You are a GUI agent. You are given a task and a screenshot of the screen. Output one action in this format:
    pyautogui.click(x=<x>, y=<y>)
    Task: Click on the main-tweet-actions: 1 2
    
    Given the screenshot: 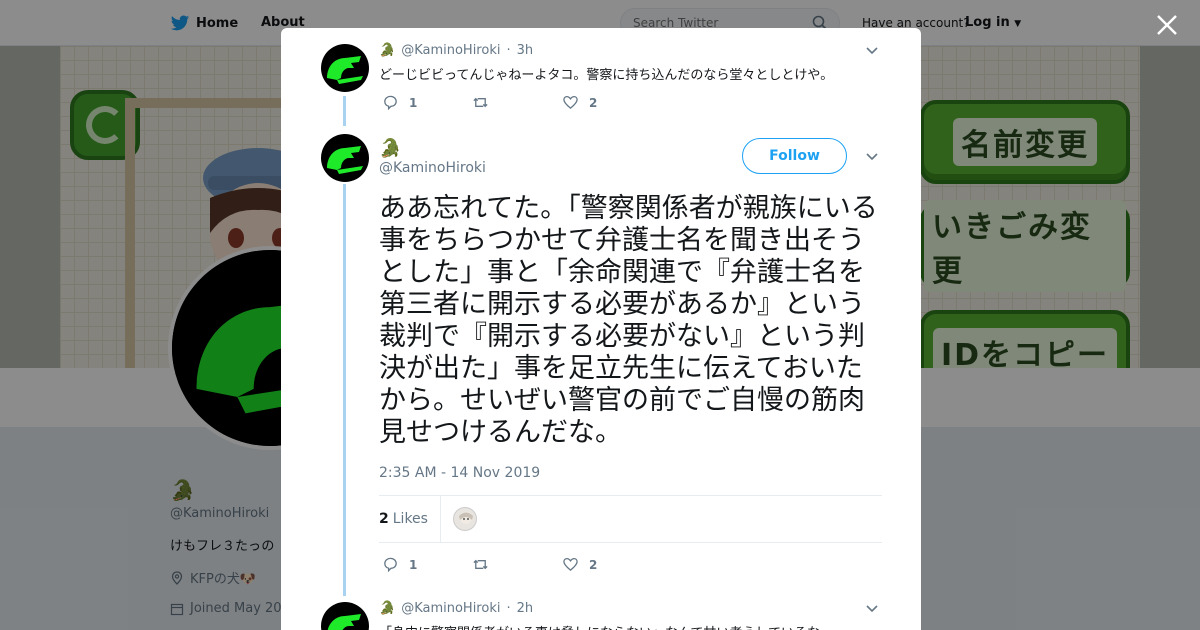 What is the action you would take?
    pyautogui.click(x=517, y=564)
    